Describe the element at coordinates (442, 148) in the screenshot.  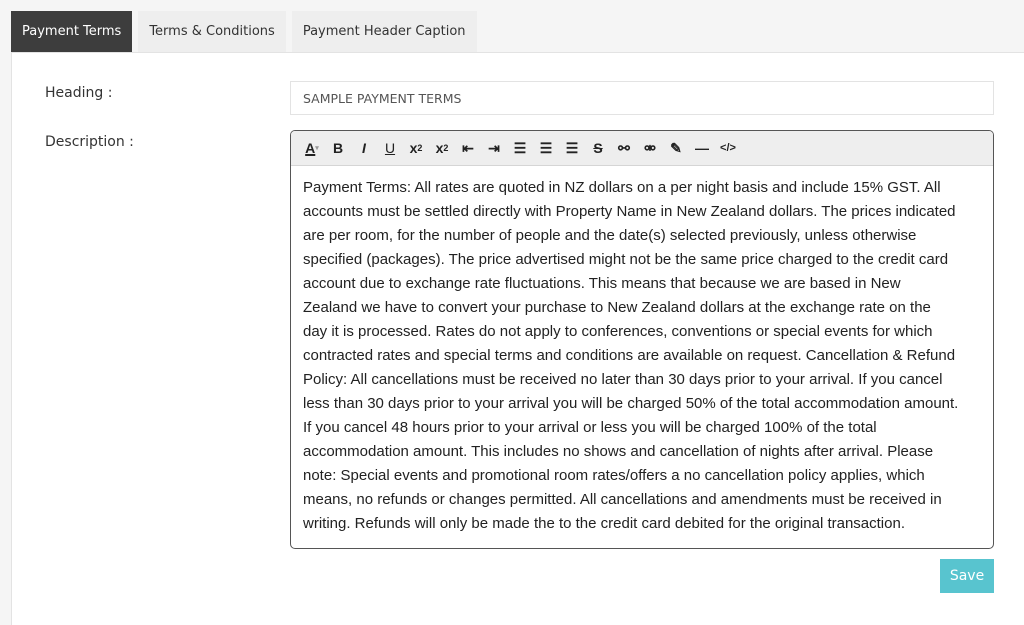
I see `superscript-icon: x2` at that location.